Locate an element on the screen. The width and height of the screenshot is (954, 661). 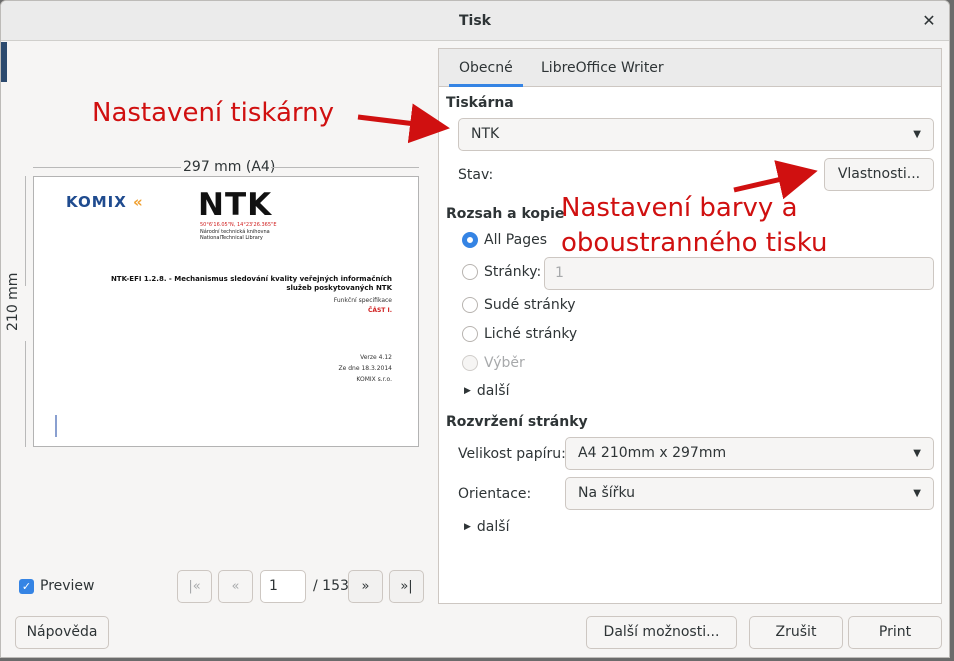
orientation-value: Na šířku is located at coordinates (606, 493).